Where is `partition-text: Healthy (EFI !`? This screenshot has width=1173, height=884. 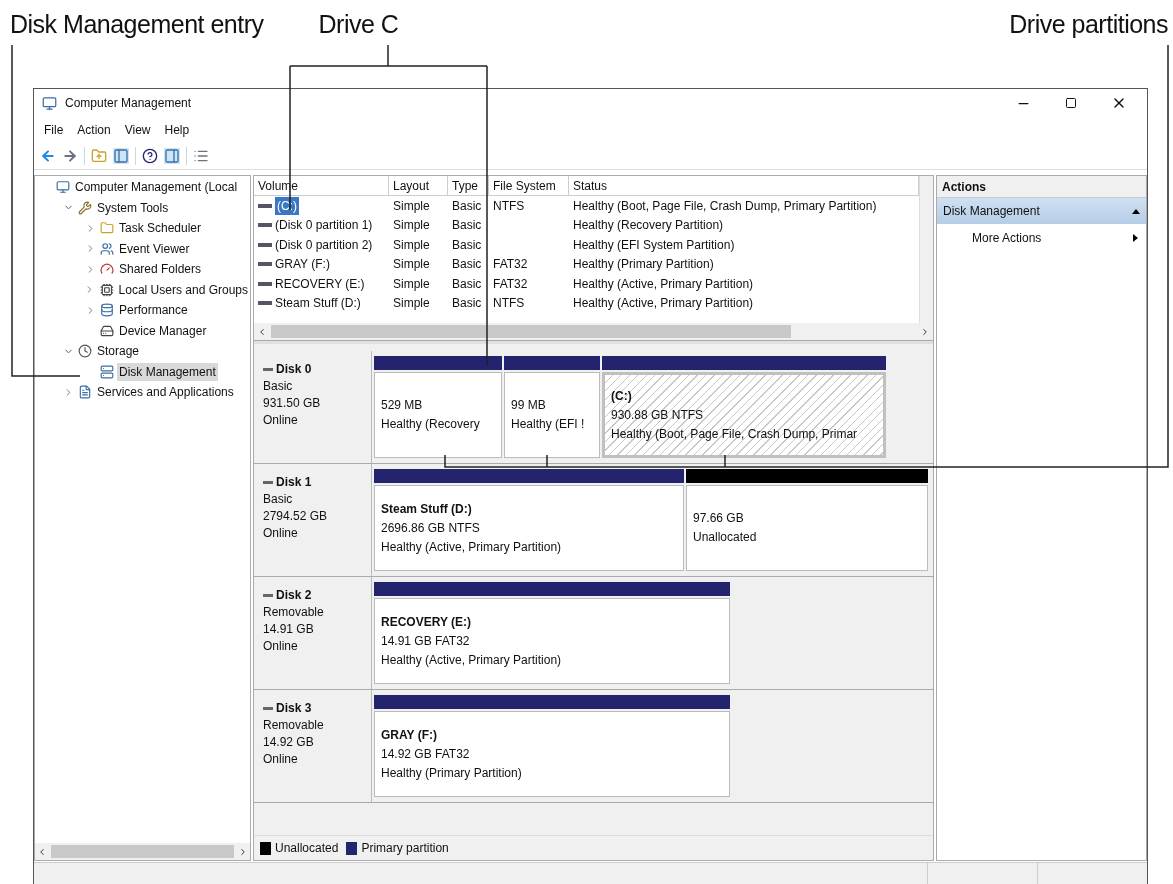 partition-text: Healthy (EFI ! is located at coordinates (548, 424).